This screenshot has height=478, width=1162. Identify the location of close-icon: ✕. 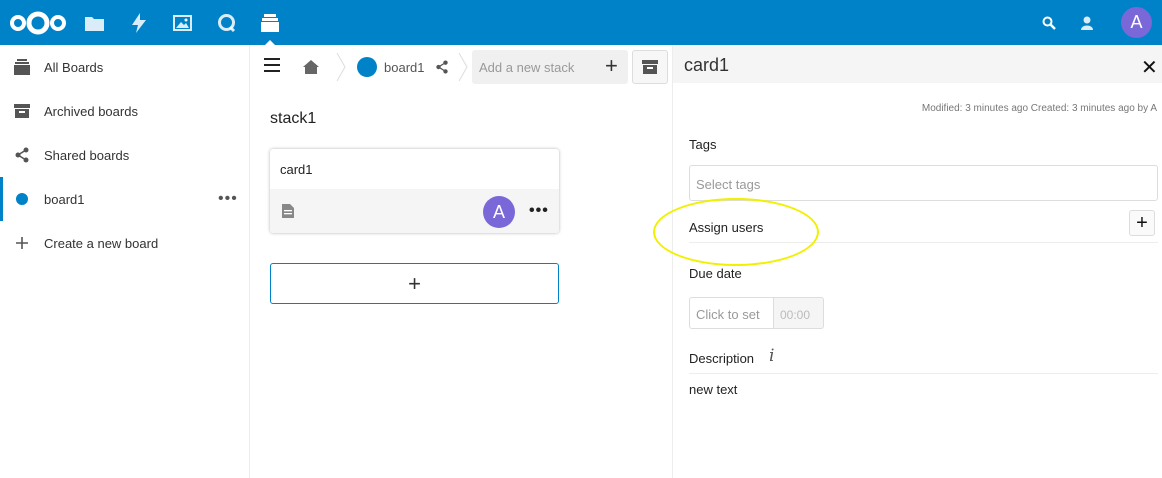
(1149, 67).